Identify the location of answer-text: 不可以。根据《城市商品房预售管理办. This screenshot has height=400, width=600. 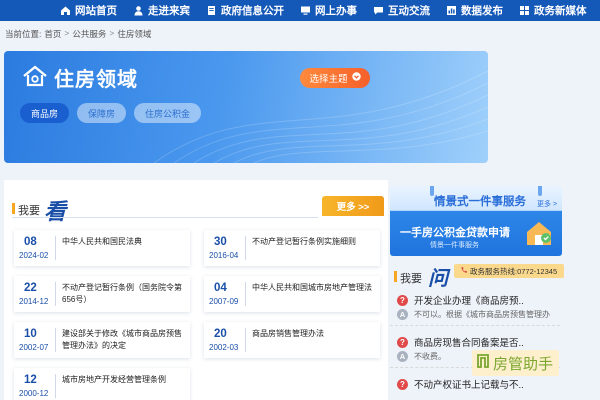
(482, 314).